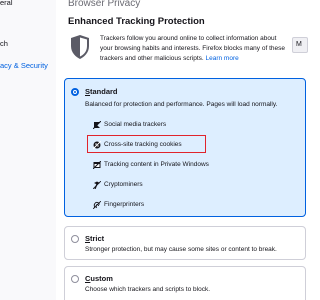  I want to click on tracker-item-fingerprinters: Fingerprinters, so click(118, 205).